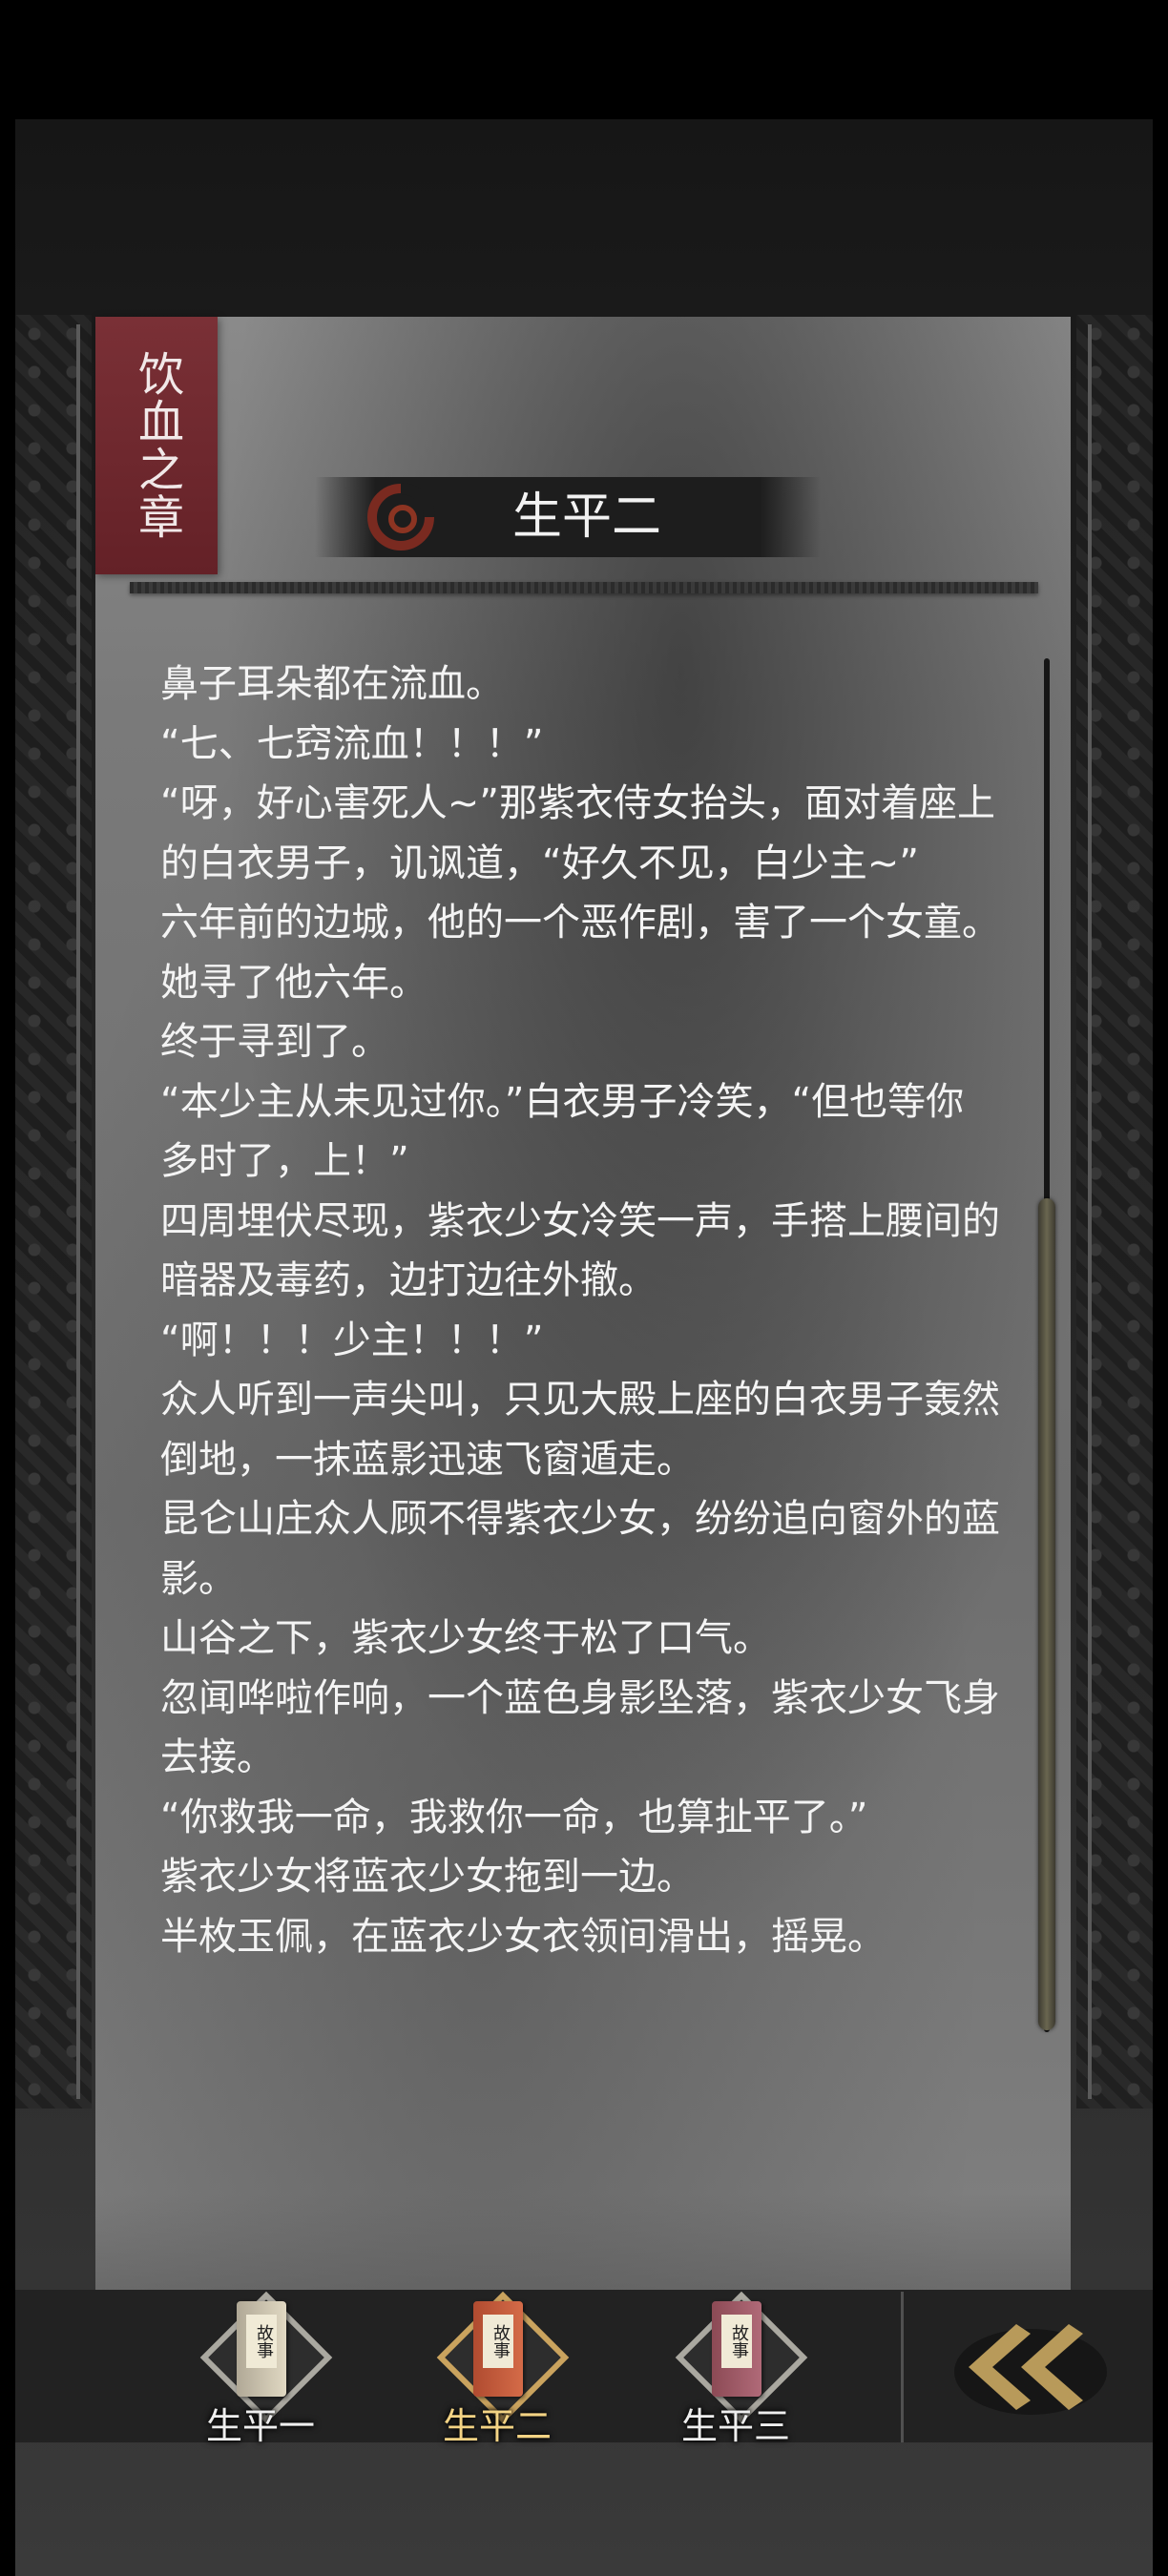 The width and height of the screenshot is (1168, 2576). I want to click on paragraph: 昆仑山庄众人顾不得紫衣少女，纷纷追向窗外的蓝影。, so click(580, 1549).